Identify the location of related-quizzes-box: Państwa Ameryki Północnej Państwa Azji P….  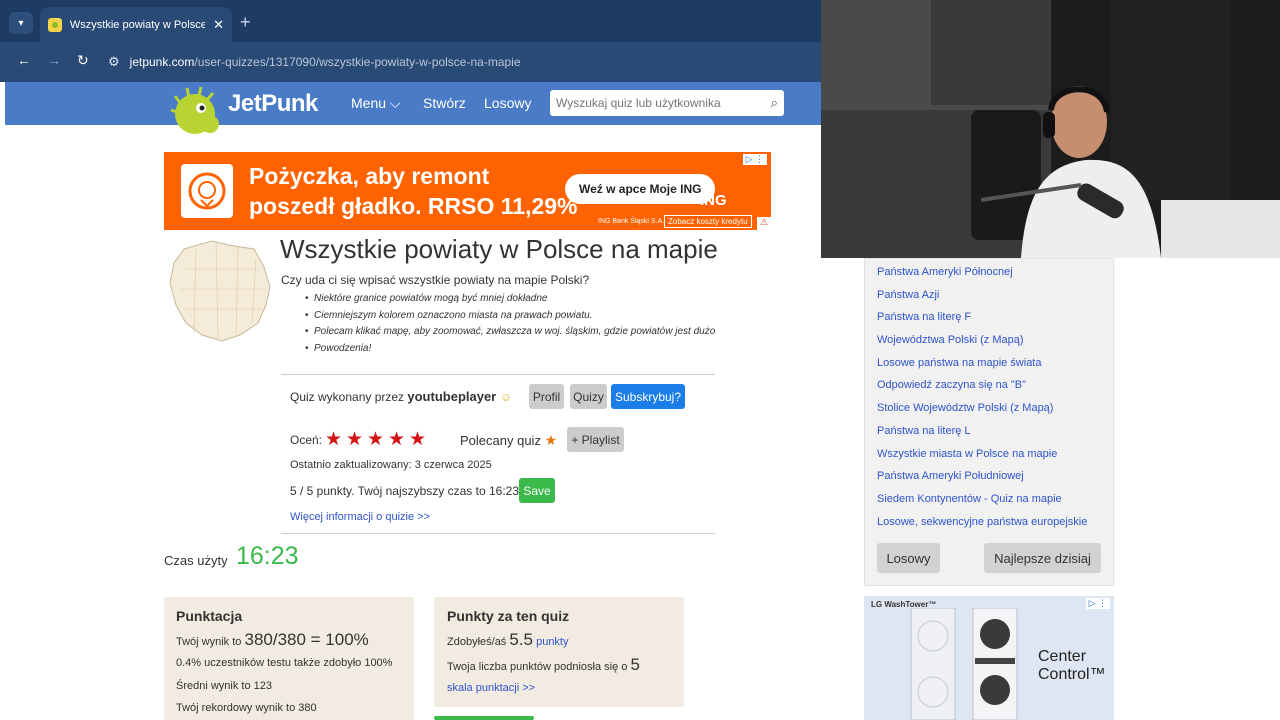
(989, 422).